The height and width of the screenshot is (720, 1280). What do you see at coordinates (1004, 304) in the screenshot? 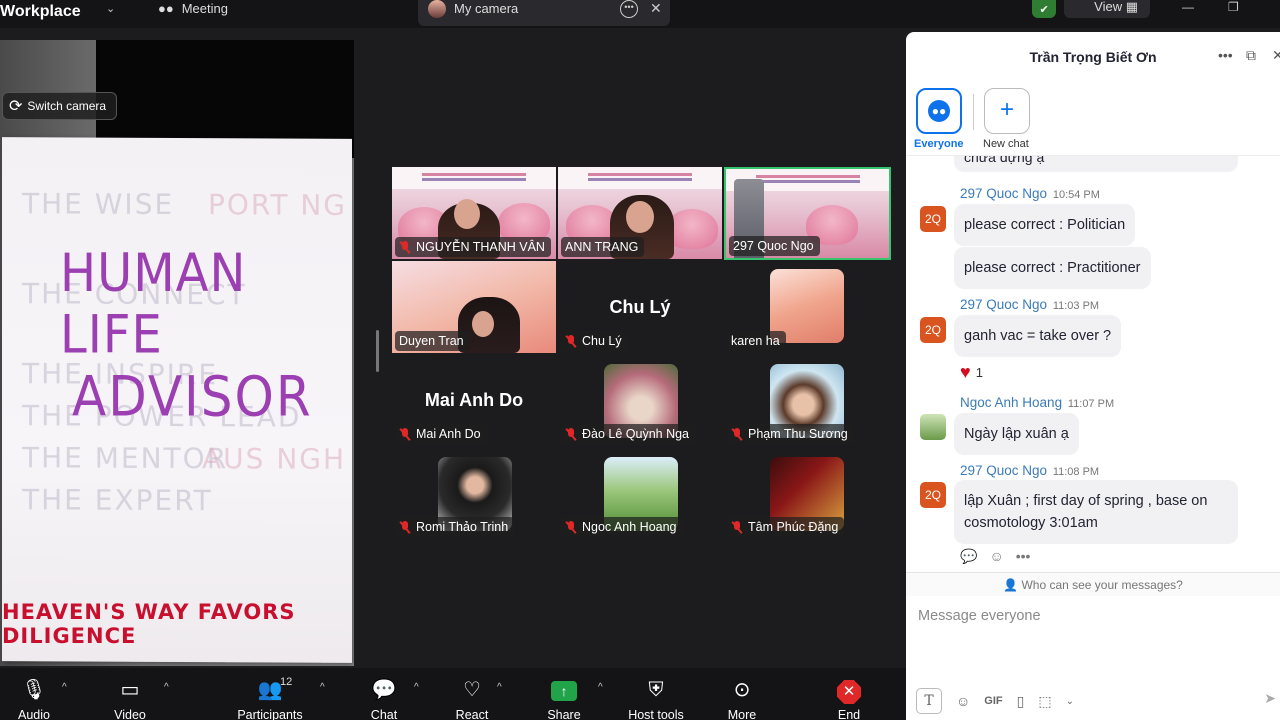
I see `sender-name: 297 Quoc Ngo` at bounding box center [1004, 304].